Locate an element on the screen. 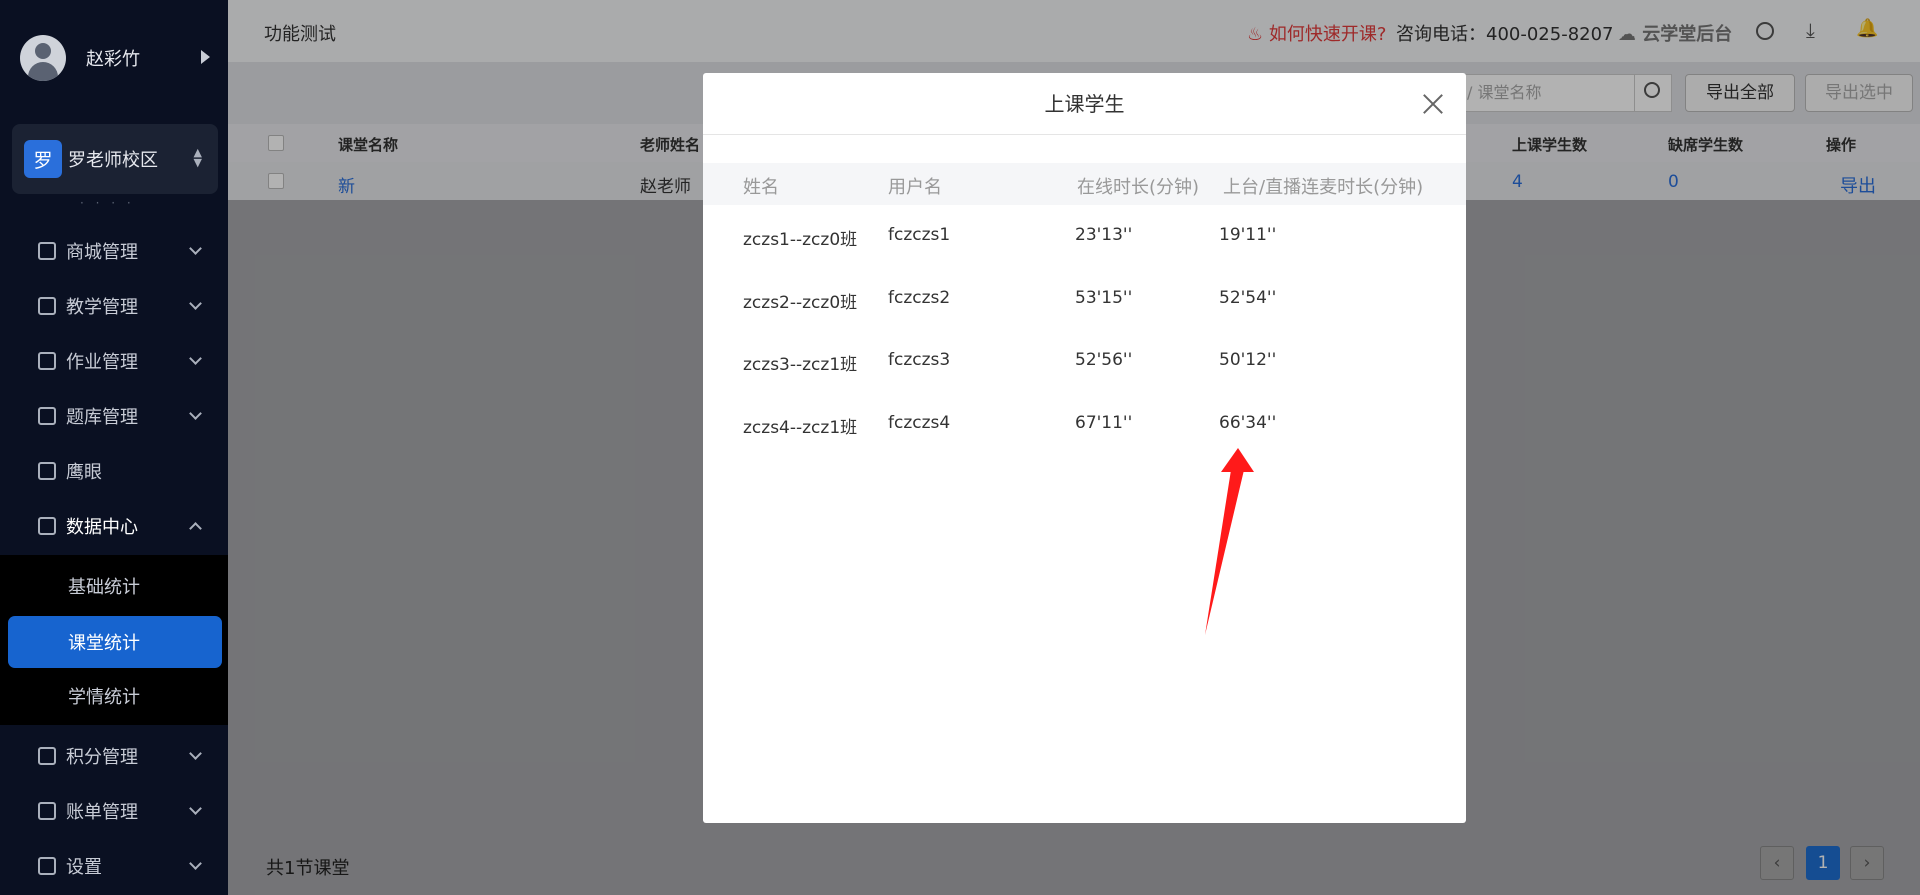 This screenshot has width=1920, height=895. sidebar-subitem-basic-stats: 基础统计 is located at coordinates (114, 586).